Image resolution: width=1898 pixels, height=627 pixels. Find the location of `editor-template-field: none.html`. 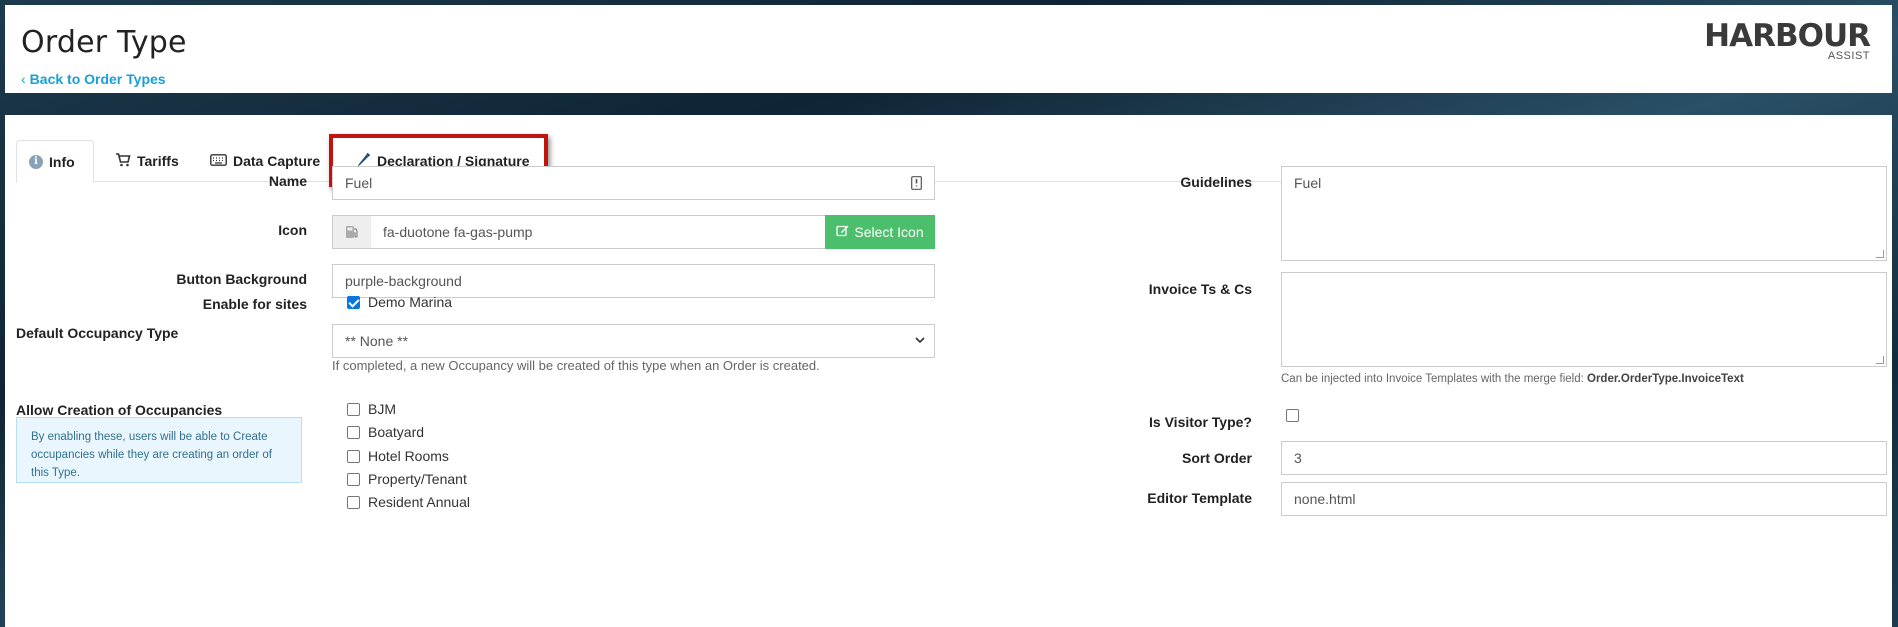

editor-template-field: none.html is located at coordinates (1584, 499).